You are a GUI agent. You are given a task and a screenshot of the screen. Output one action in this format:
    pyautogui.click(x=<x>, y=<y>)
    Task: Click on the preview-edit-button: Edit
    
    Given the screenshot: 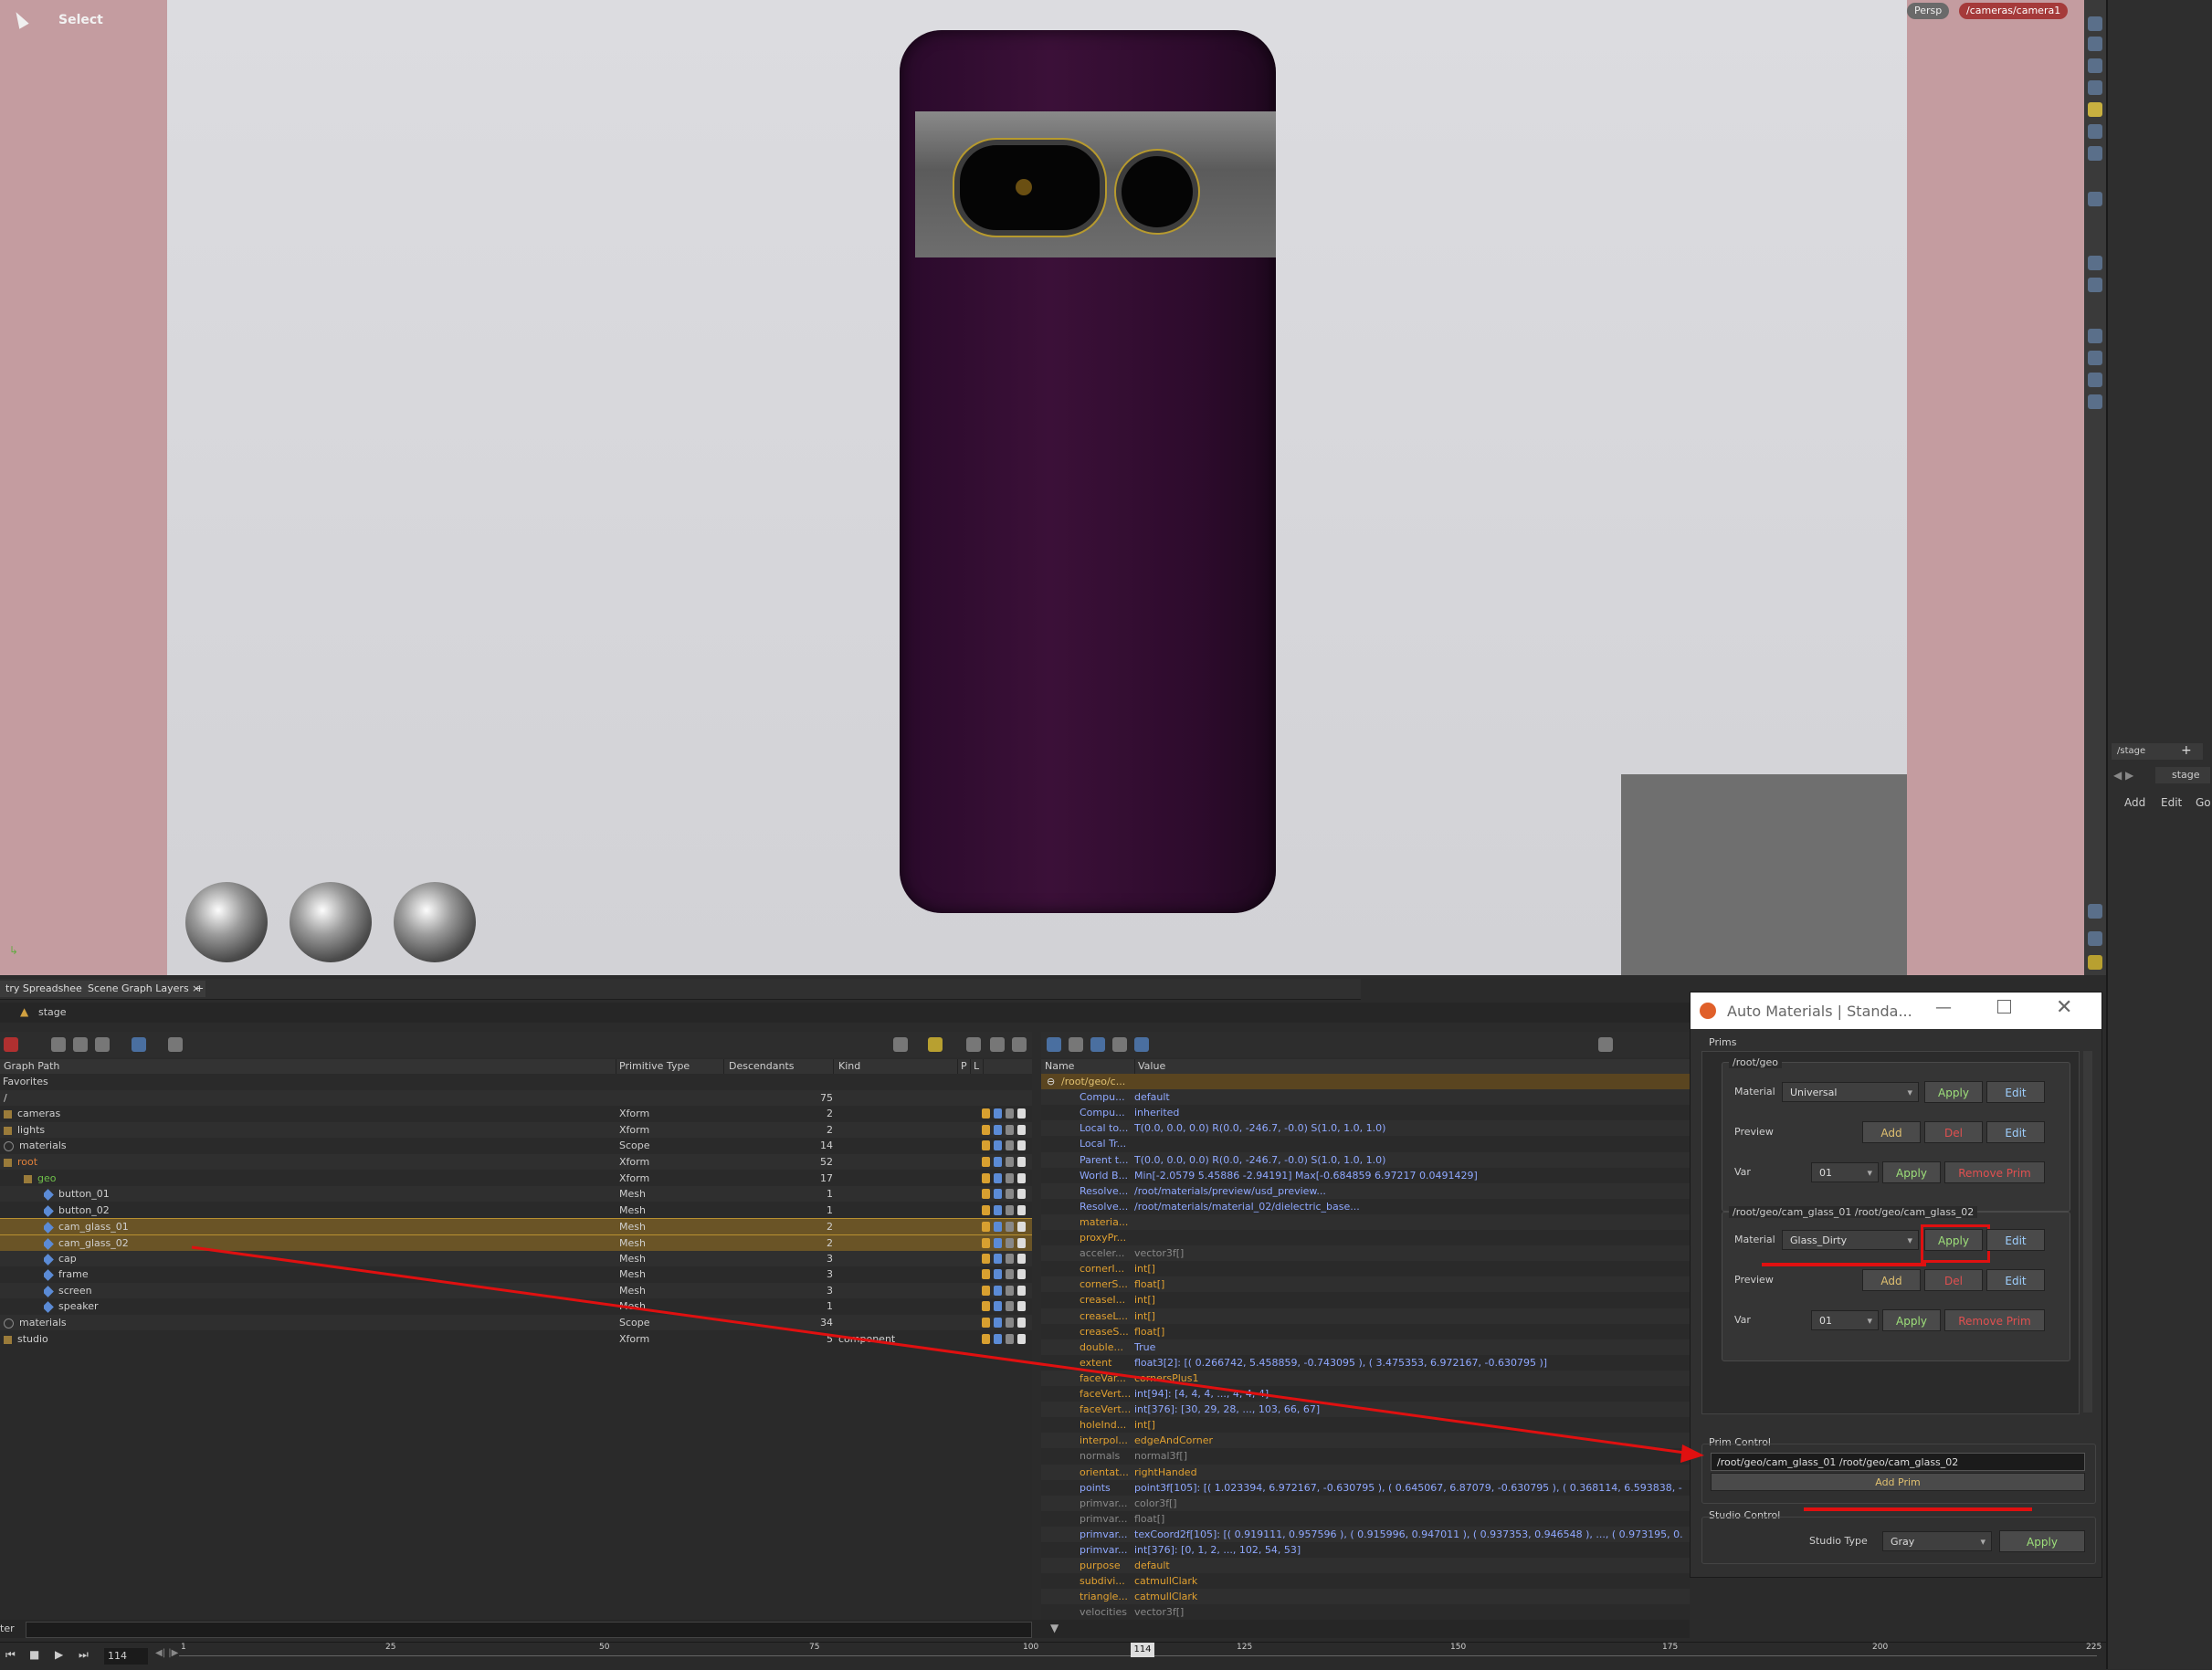 What is the action you would take?
    pyautogui.click(x=2016, y=1132)
    